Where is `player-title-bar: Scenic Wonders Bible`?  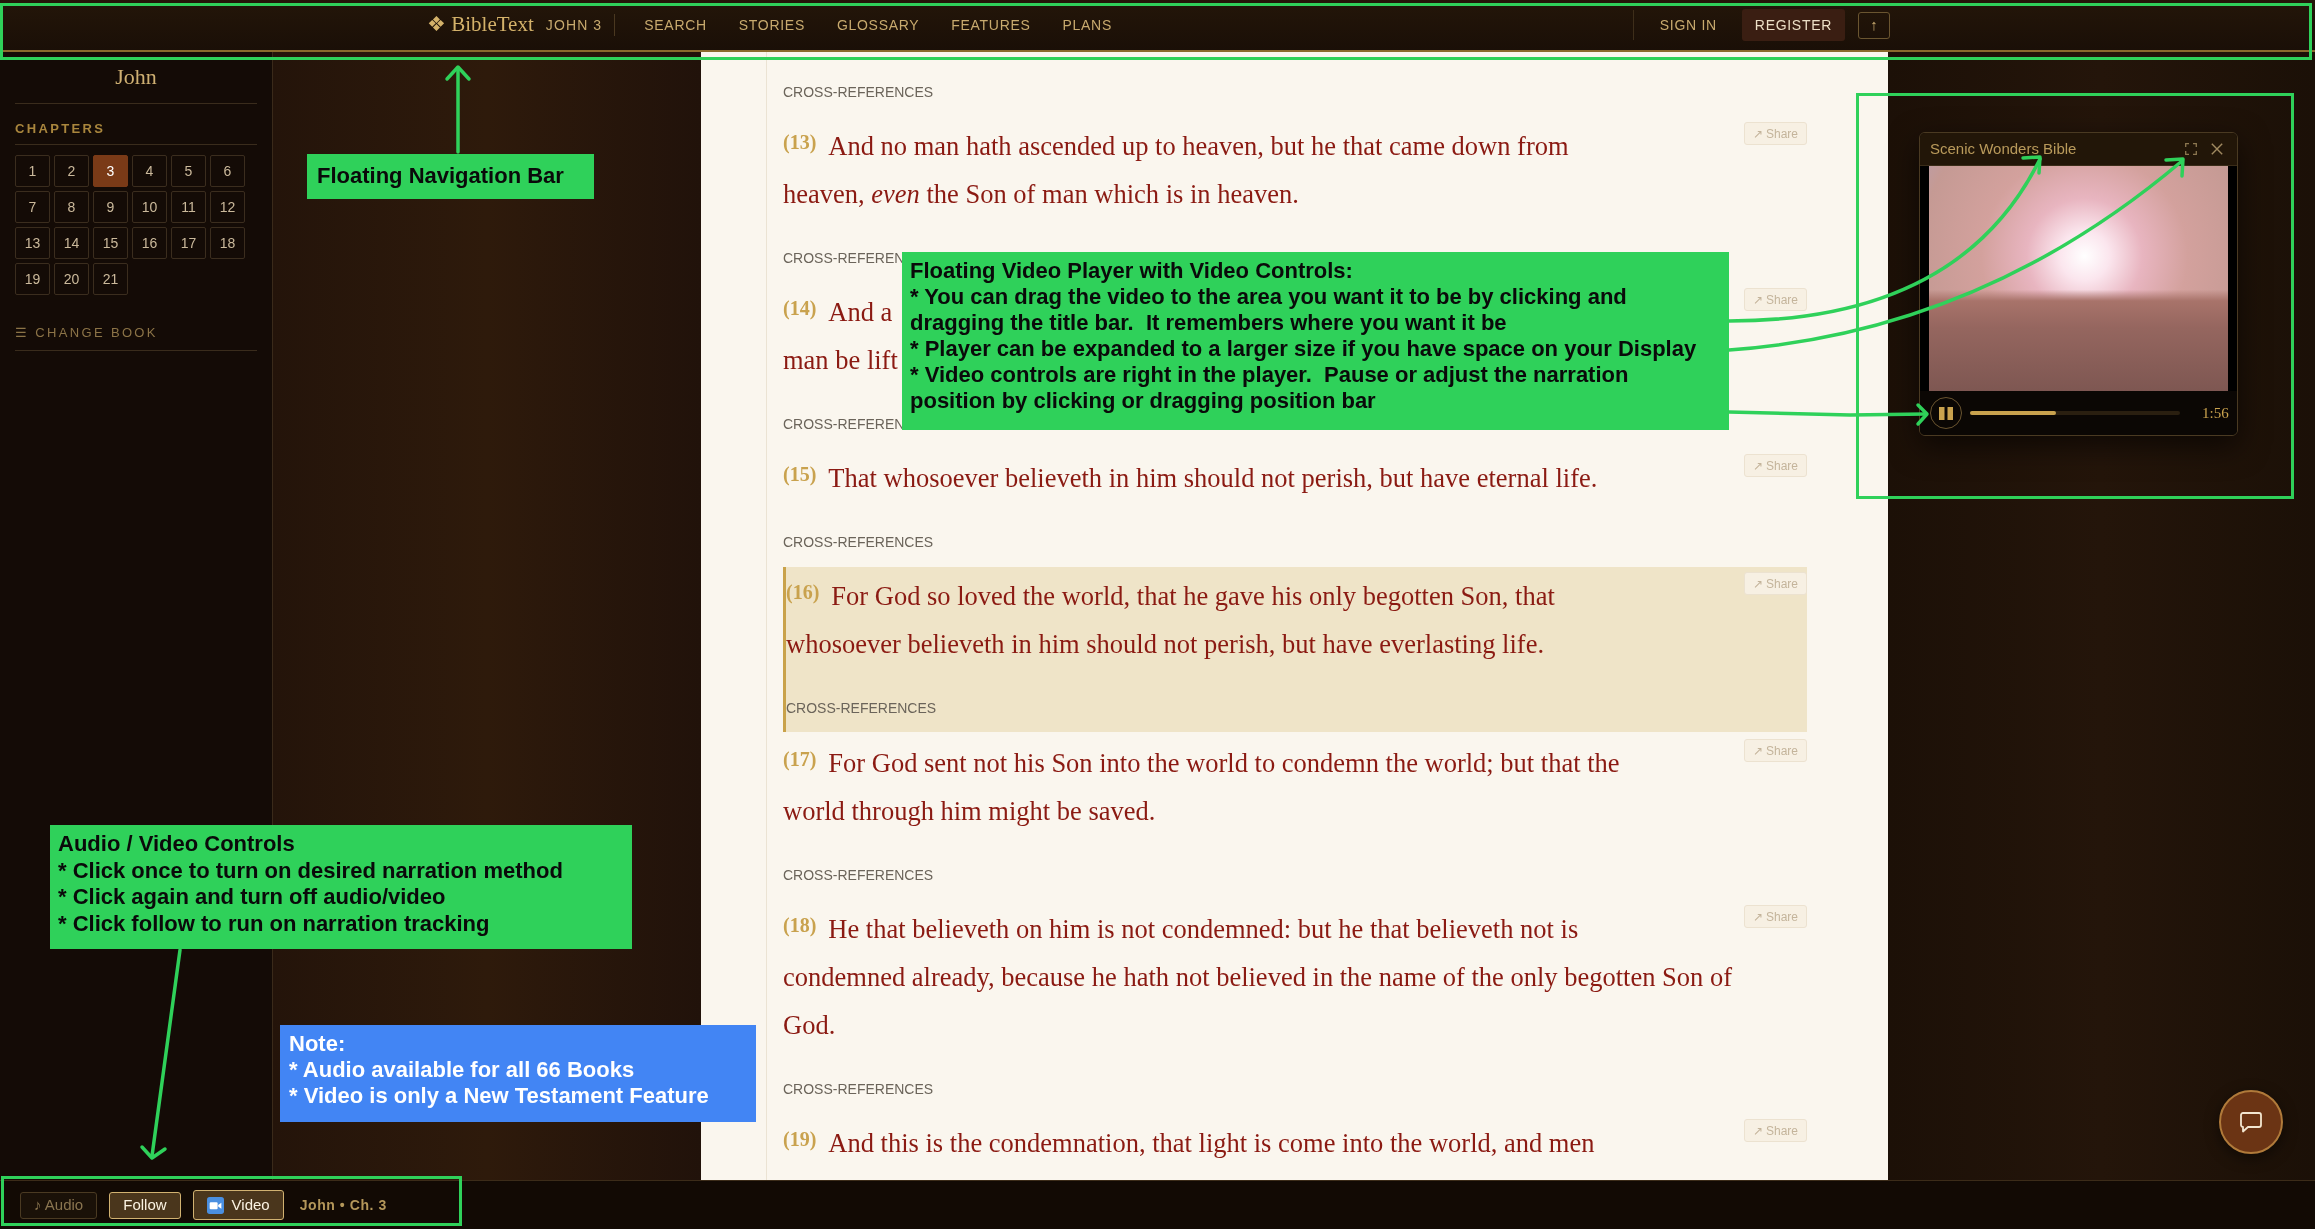 player-title-bar: Scenic Wonders Bible is located at coordinates (2078, 149).